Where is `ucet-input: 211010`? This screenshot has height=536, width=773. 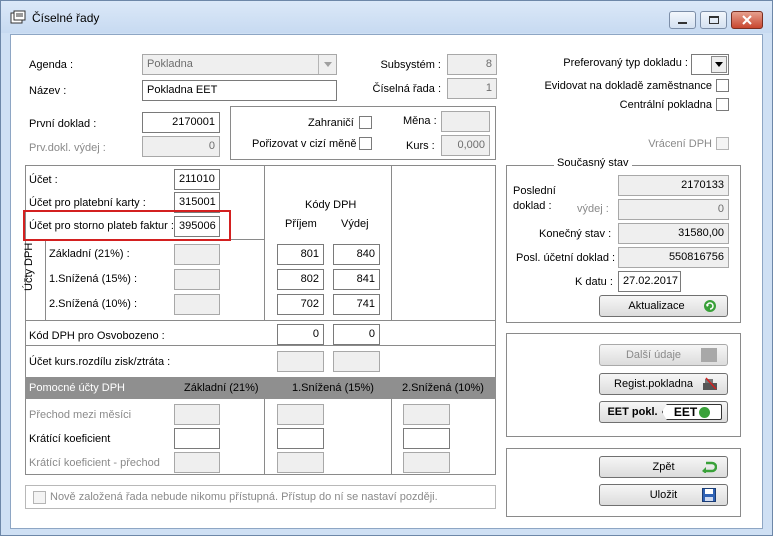 ucet-input: 211010 is located at coordinates (197, 179).